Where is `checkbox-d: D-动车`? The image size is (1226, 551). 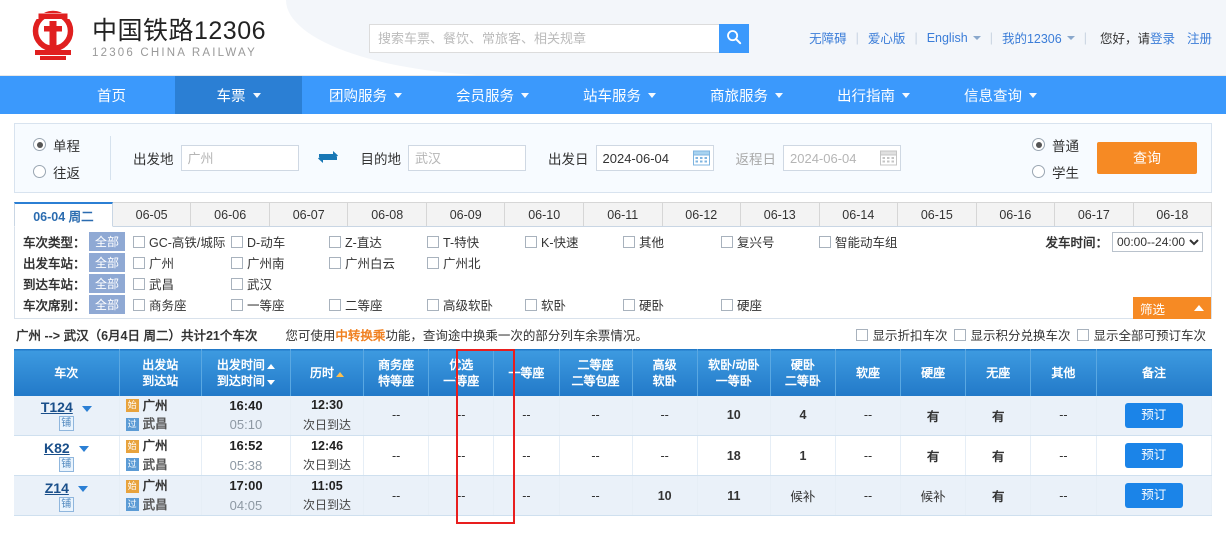
checkbox-d: D-动车 is located at coordinates (278, 241).